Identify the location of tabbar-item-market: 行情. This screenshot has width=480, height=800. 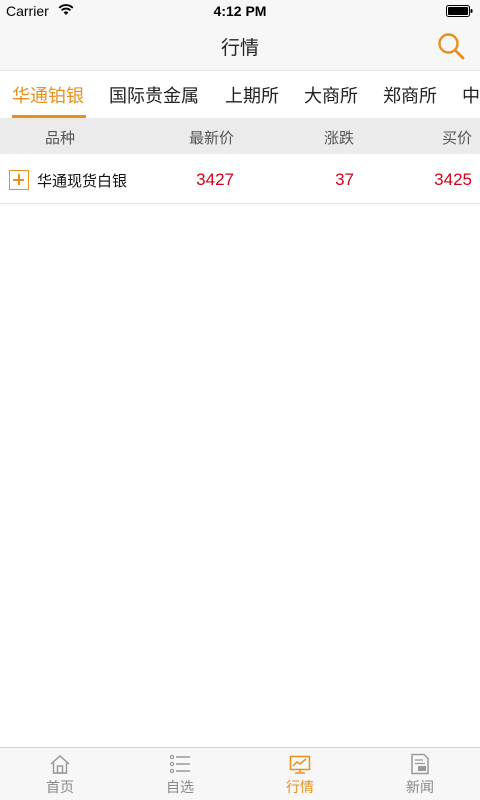
(300, 774).